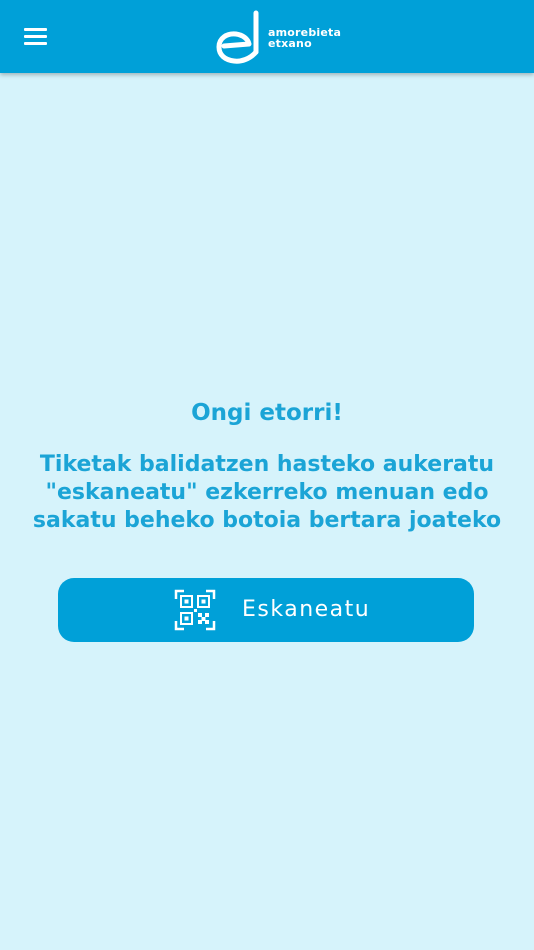  Describe the element at coordinates (237, 37) in the screenshot. I see `logo-mark-icon` at that location.